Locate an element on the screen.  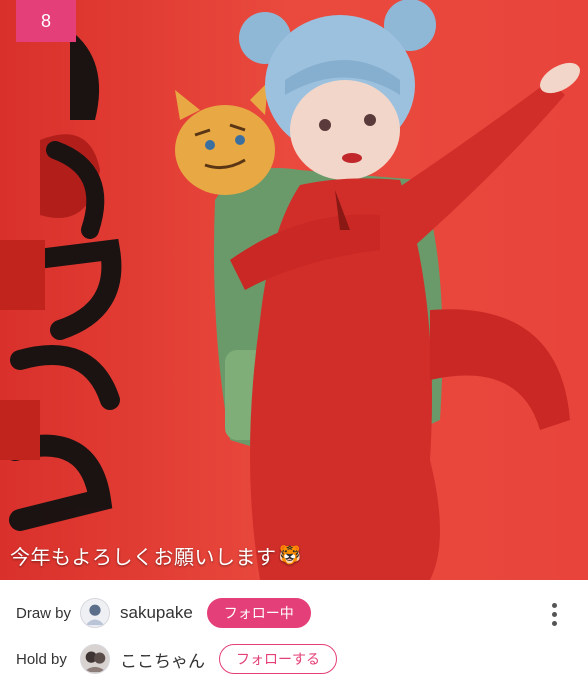
caption-text: 今年もよろしくお願いします is located at coordinates (143, 557).